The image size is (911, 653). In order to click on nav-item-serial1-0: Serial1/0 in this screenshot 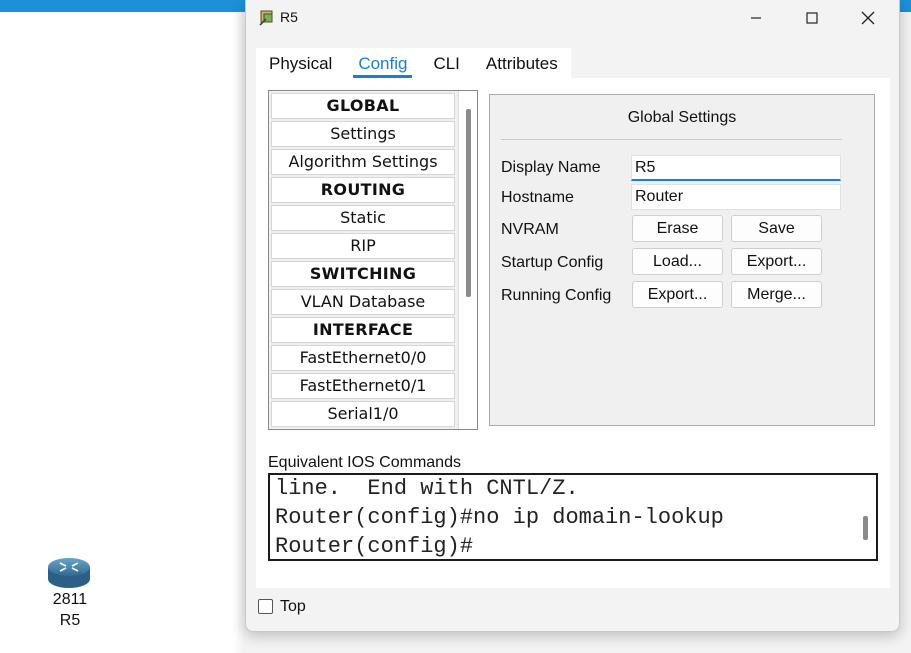, I will do `click(363, 414)`.